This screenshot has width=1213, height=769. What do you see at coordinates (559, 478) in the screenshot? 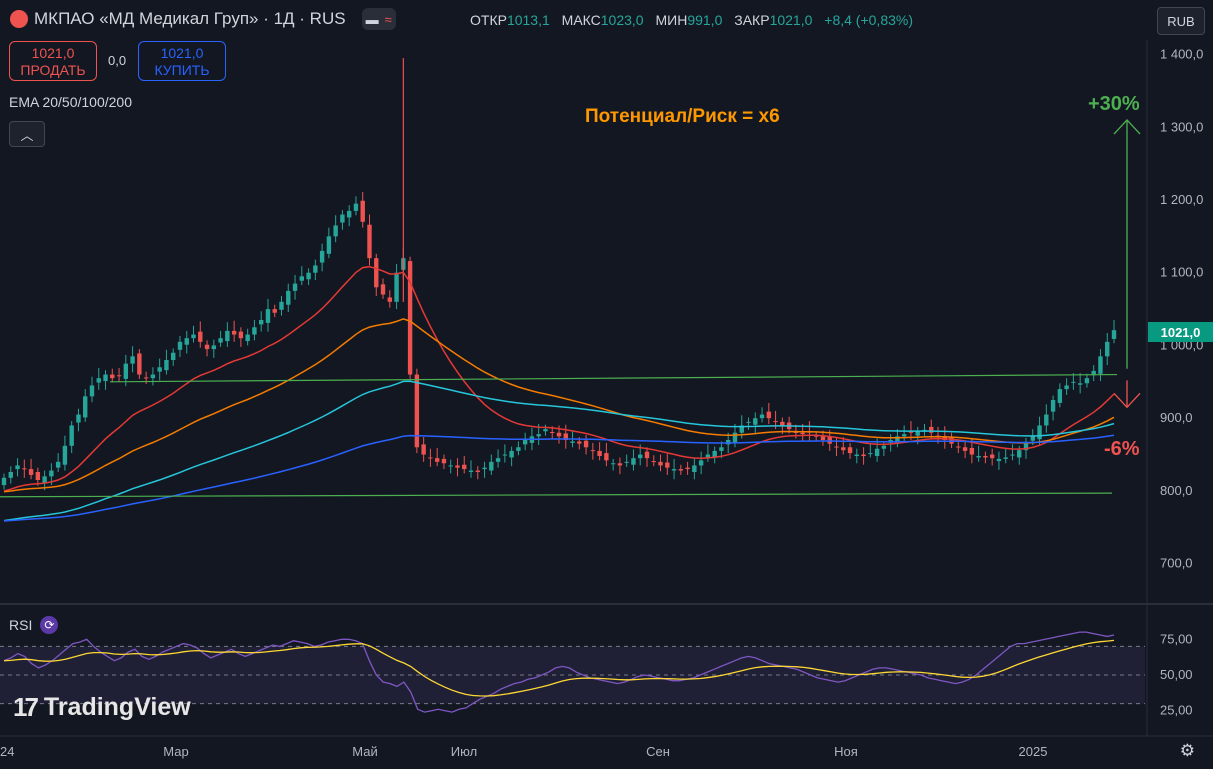
I see `ema-200-line` at bounding box center [559, 478].